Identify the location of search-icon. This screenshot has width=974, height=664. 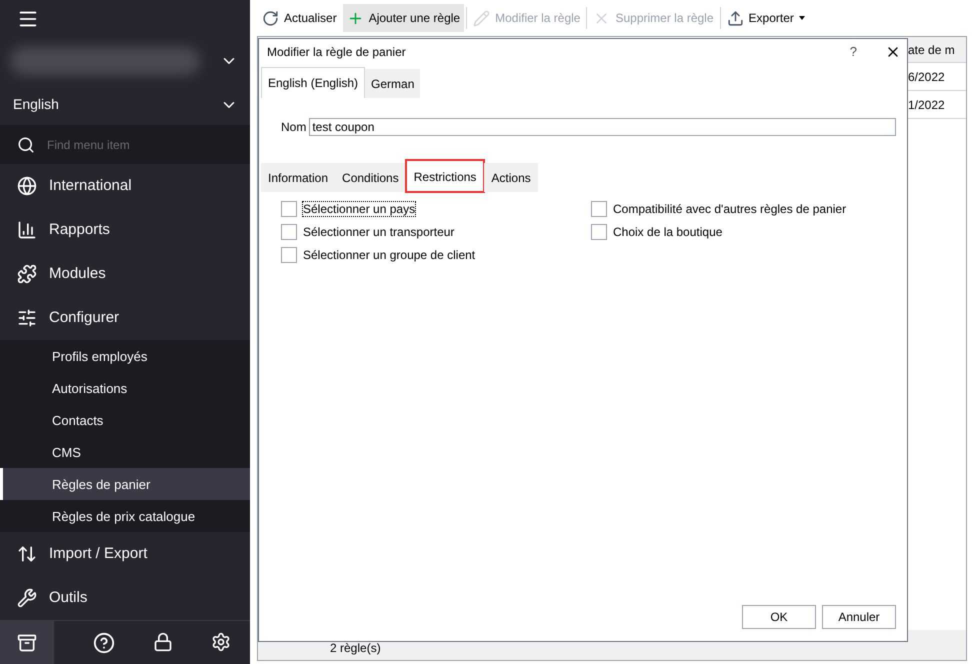
(26, 145).